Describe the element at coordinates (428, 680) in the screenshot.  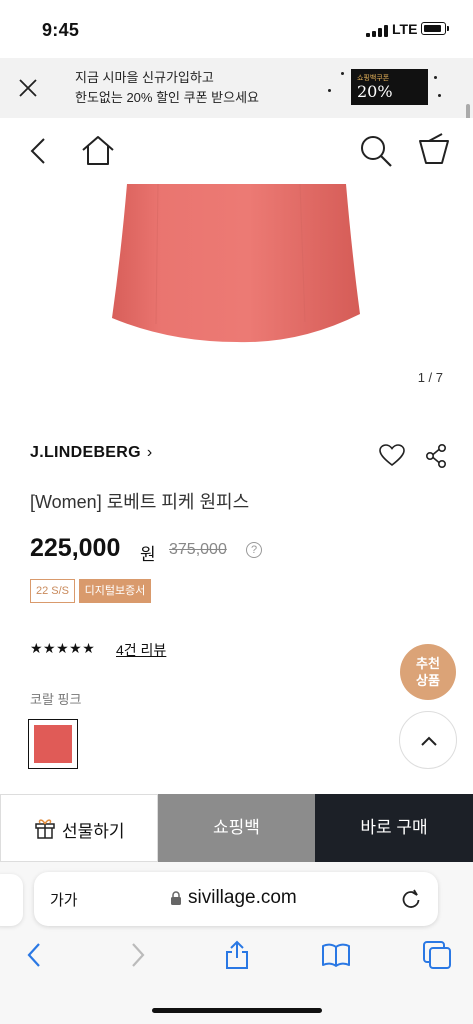
I see `recommend-line2: 상품` at that location.